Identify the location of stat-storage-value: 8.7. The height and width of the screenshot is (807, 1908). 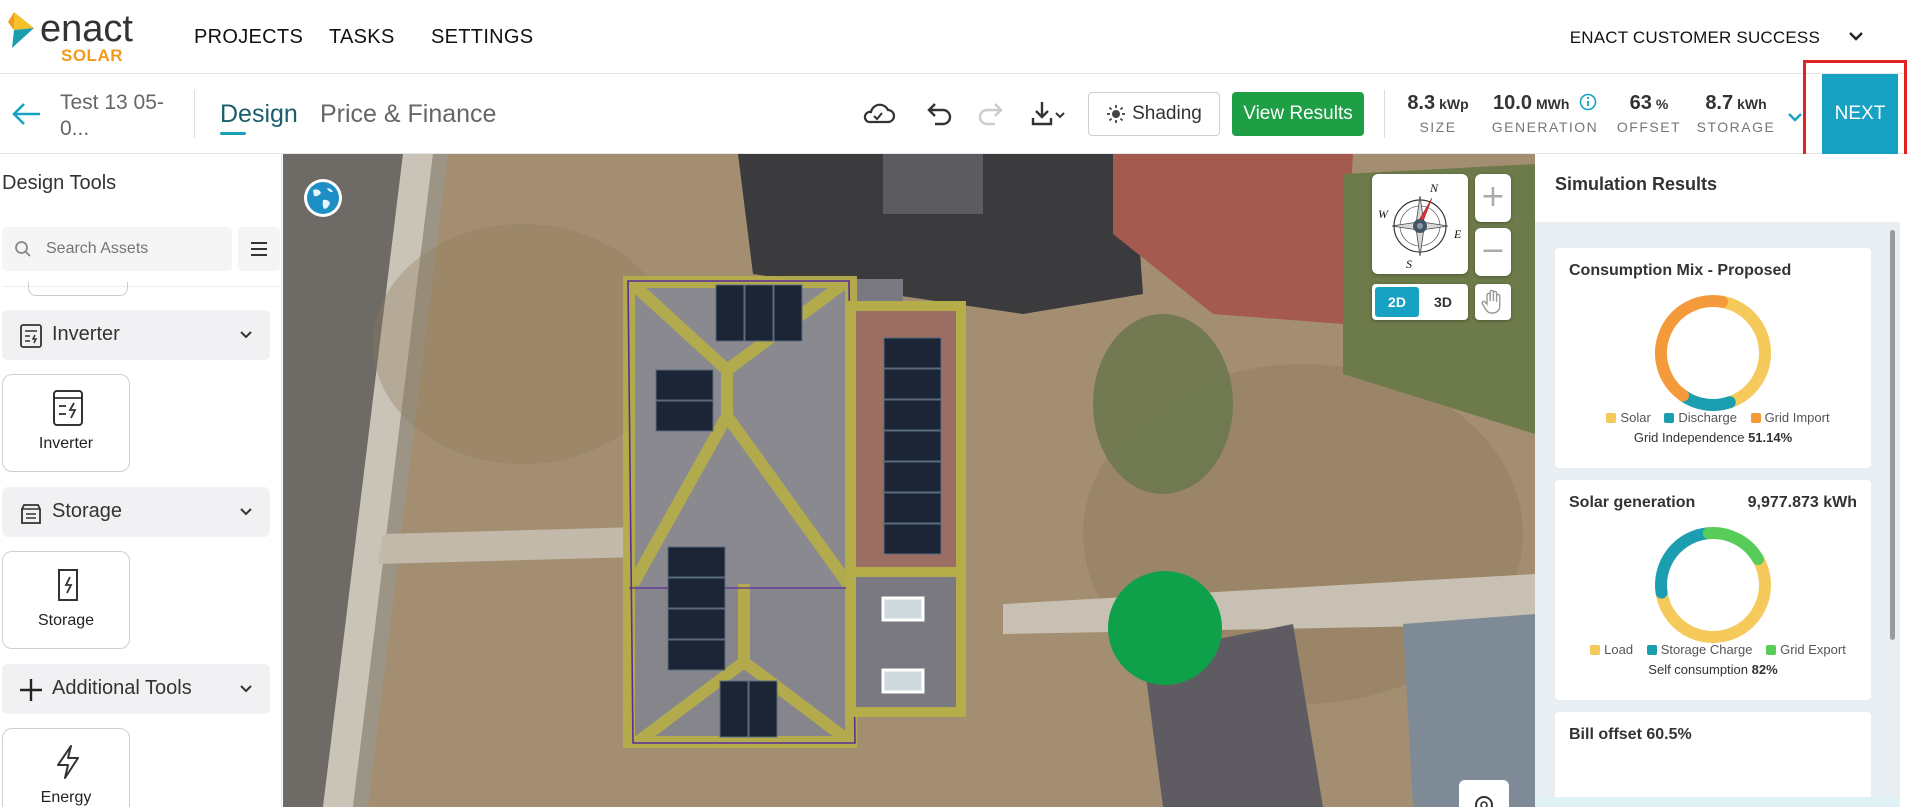
(1719, 103).